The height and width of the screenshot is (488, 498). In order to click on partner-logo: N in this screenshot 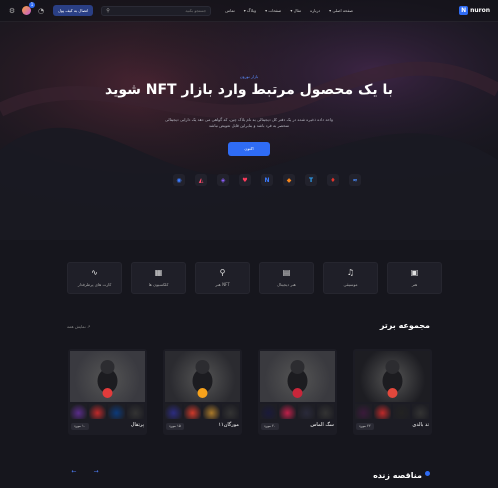, I will do `click(267, 180)`.